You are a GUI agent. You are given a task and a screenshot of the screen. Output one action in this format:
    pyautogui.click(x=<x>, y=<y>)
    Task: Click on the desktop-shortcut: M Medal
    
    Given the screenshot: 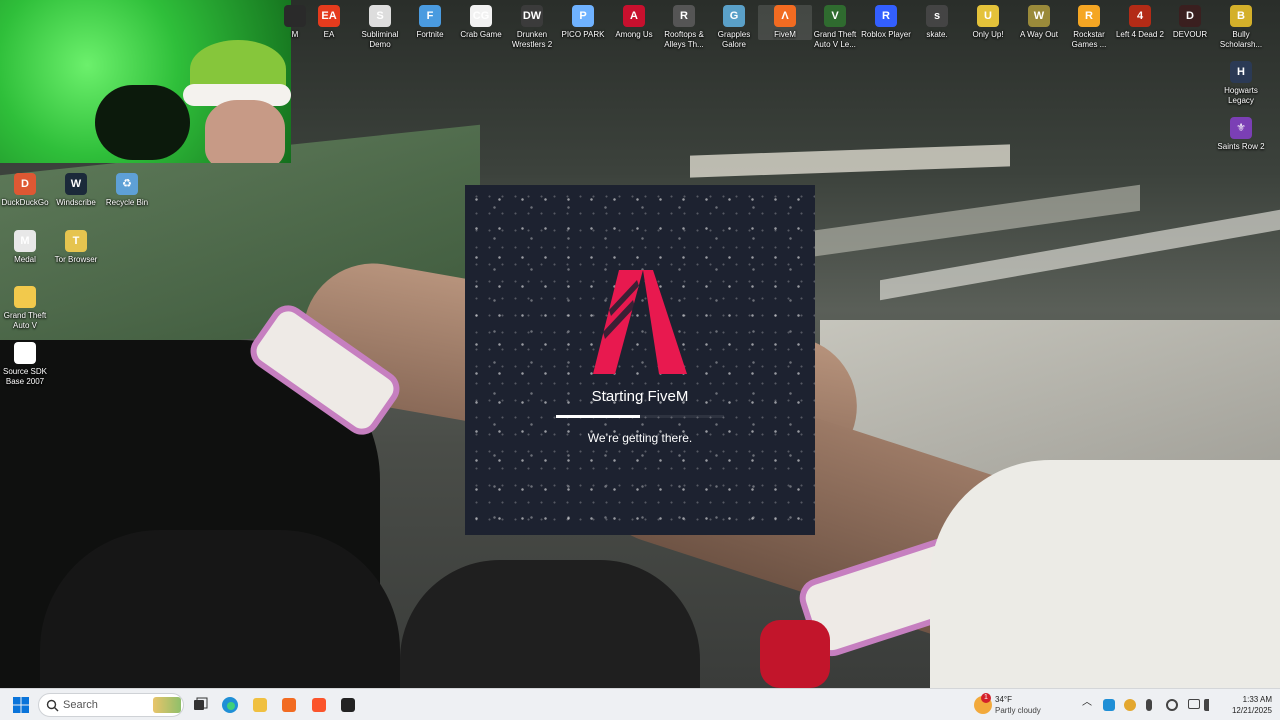 What is the action you would take?
    pyautogui.click(x=26, y=247)
    